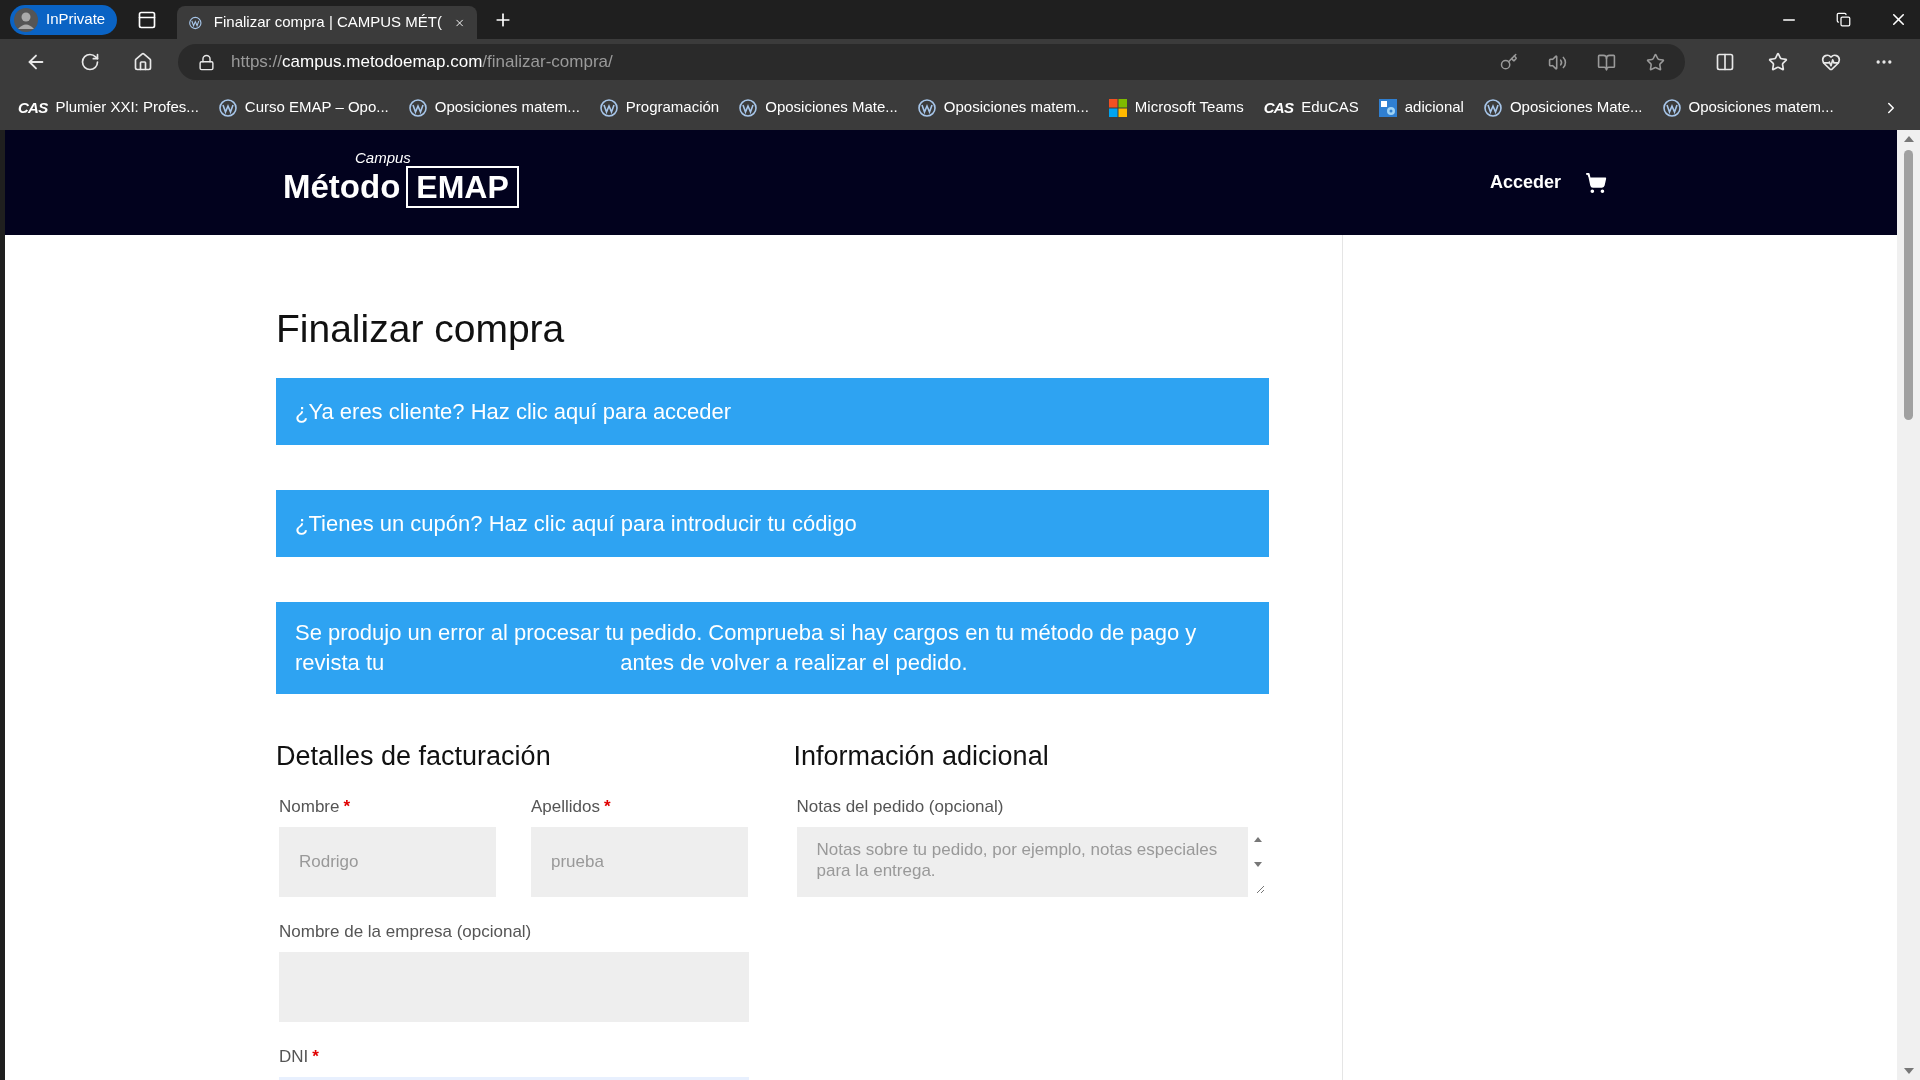 The image size is (1920, 1080). I want to click on browser-tab: Finalizar compra | CAMPUS MÉT(, so click(327, 22).